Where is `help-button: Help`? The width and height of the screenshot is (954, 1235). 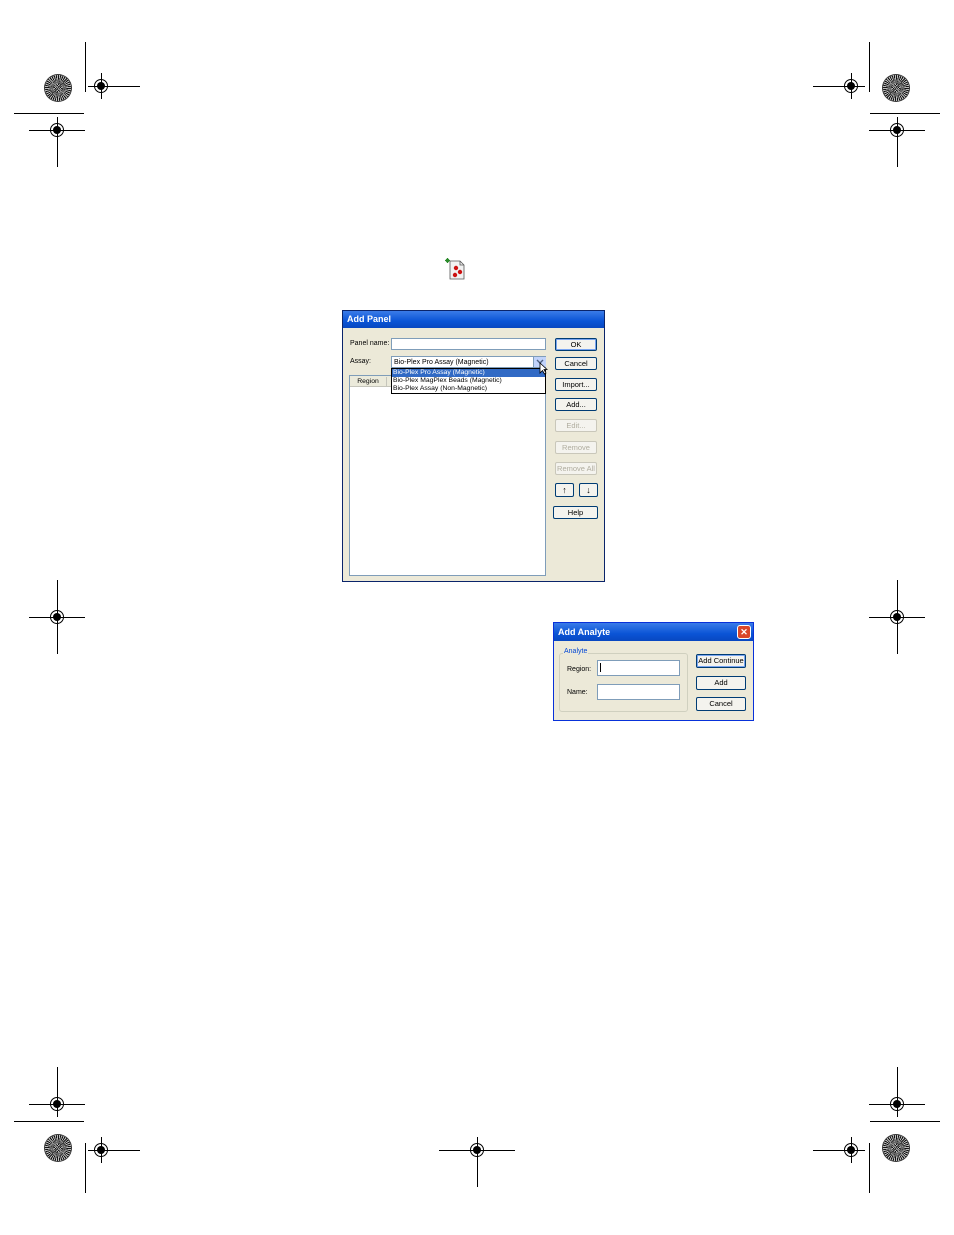
help-button: Help is located at coordinates (575, 512).